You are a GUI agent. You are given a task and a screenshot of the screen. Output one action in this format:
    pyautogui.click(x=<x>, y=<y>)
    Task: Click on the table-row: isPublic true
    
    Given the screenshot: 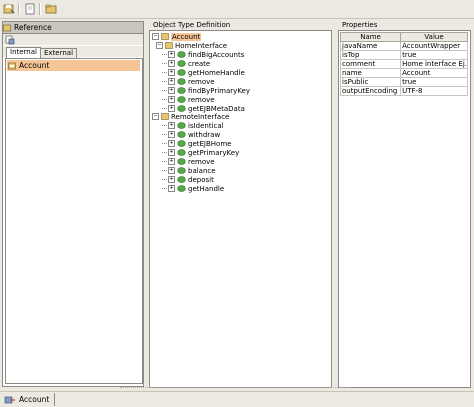 What is the action you would take?
    pyautogui.click(x=403, y=82)
    